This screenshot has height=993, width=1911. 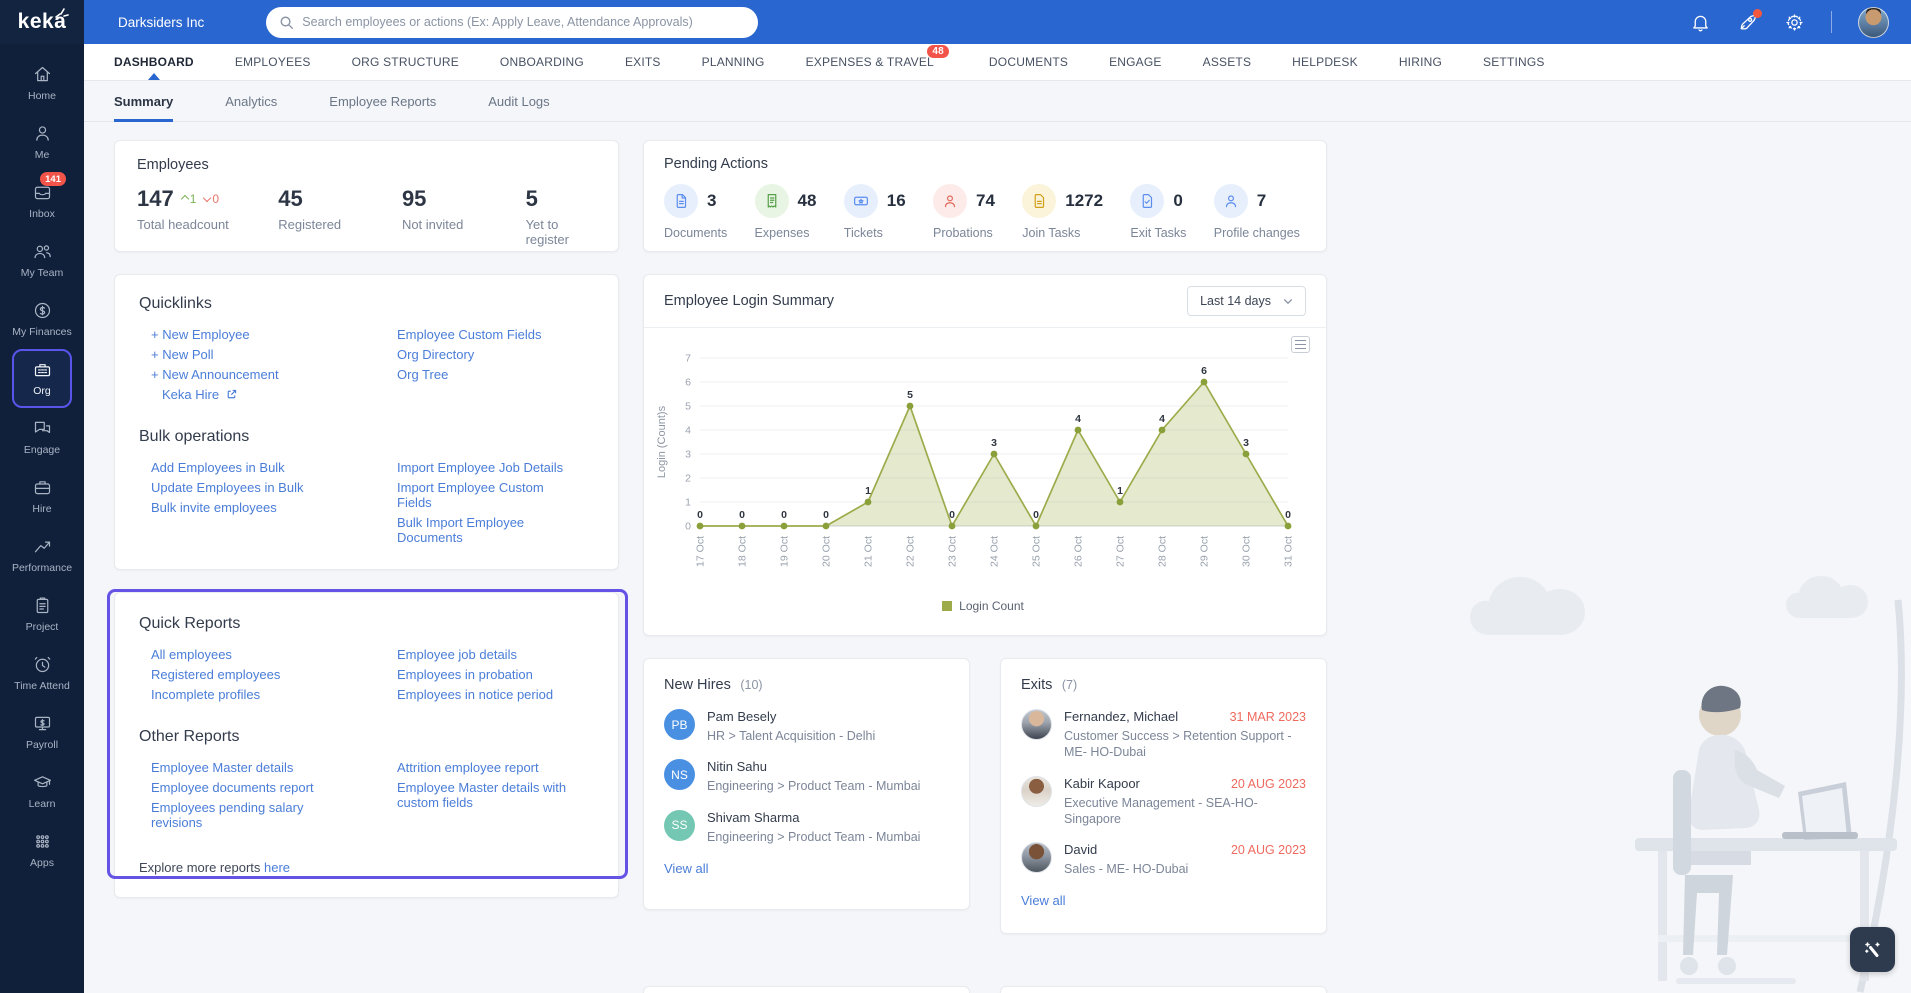 I want to click on home-icon, so click(x=42, y=74).